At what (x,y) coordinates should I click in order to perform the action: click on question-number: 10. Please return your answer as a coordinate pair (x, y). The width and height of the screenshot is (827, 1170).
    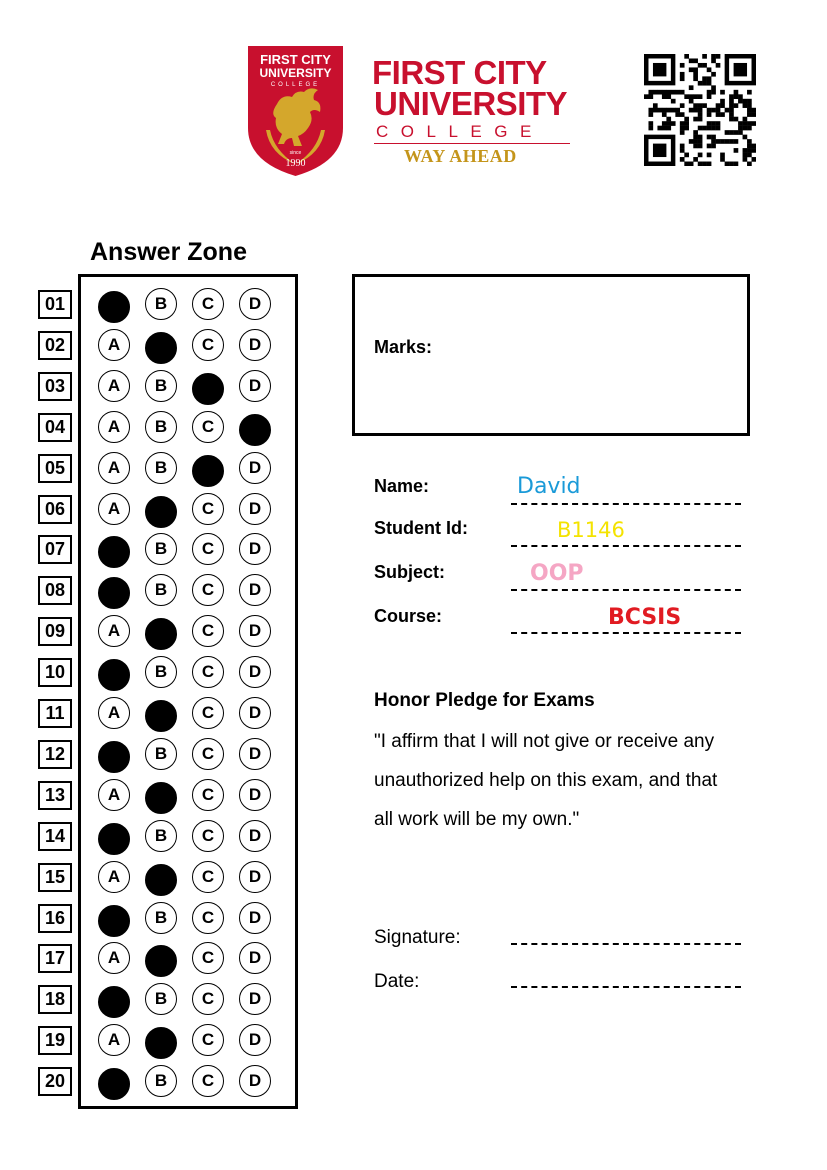
    Looking at the image, I should click on (55, 673).